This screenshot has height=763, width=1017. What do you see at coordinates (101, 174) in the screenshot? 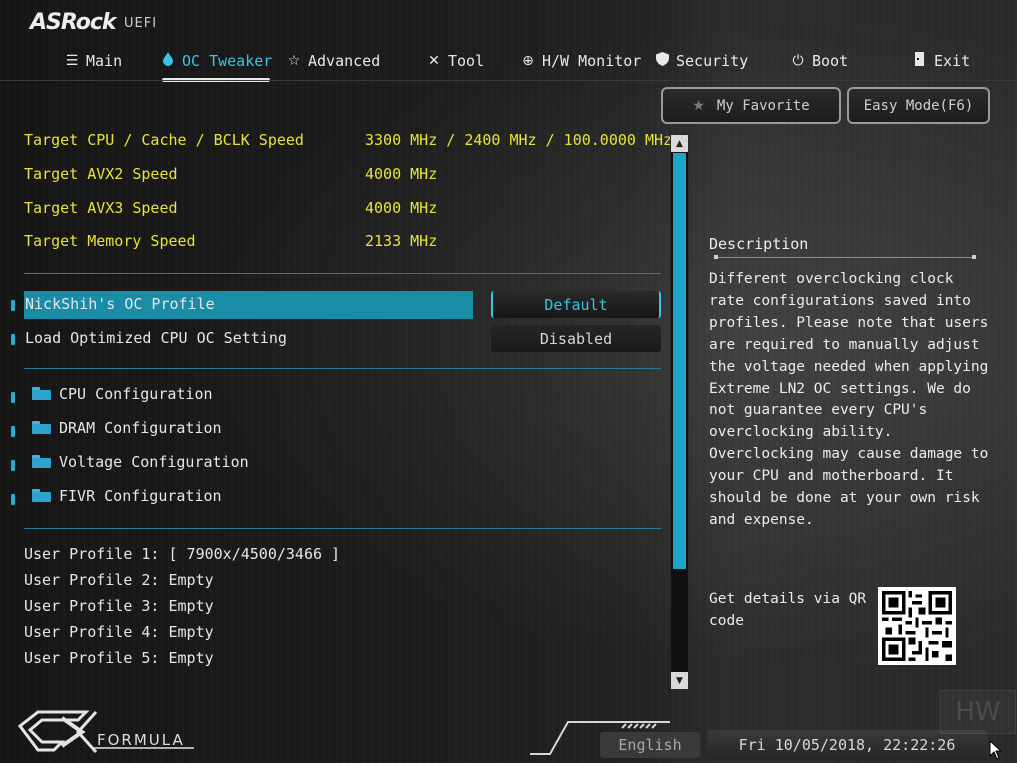
I see `target-avx2-label: Target AVX2 Speed` at bounding box center [101, 174].